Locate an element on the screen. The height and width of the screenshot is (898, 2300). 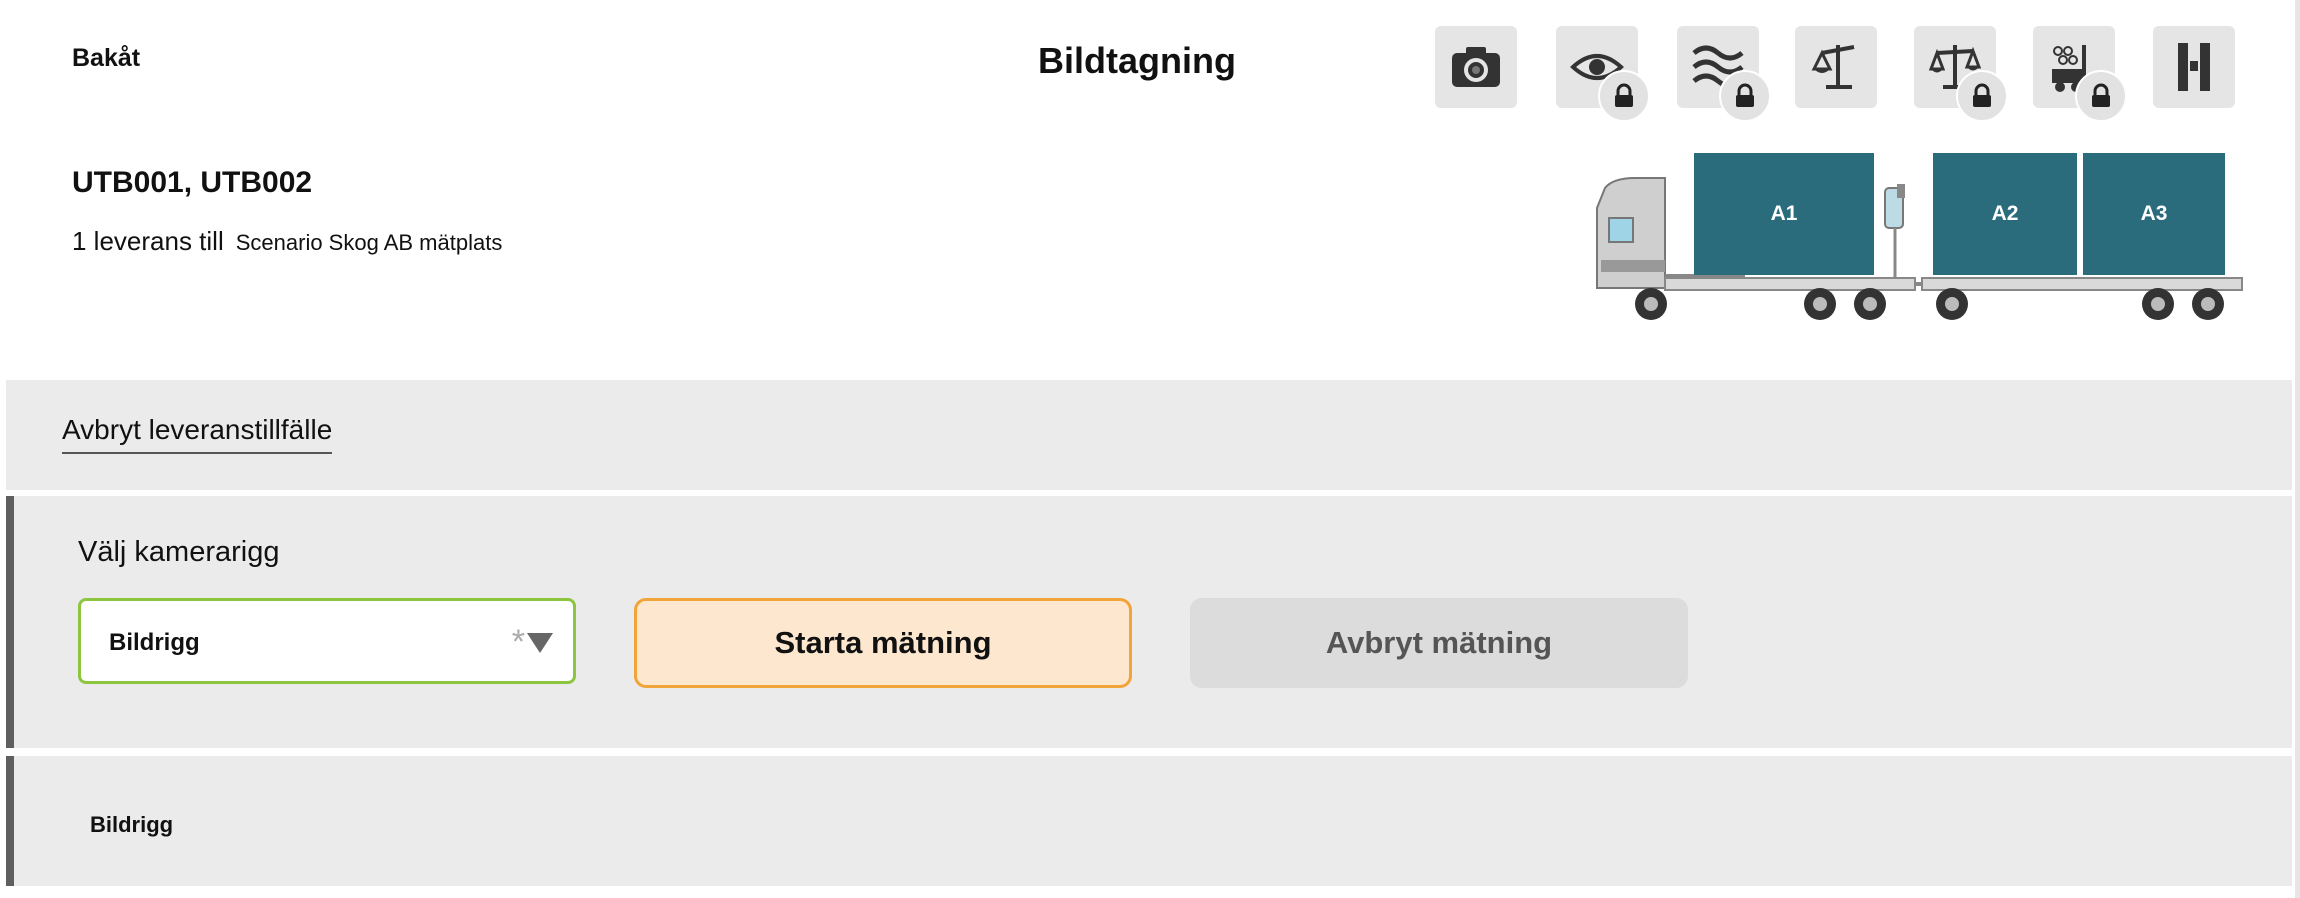
visual-inspection-button is located at coordinates (1603, 74).